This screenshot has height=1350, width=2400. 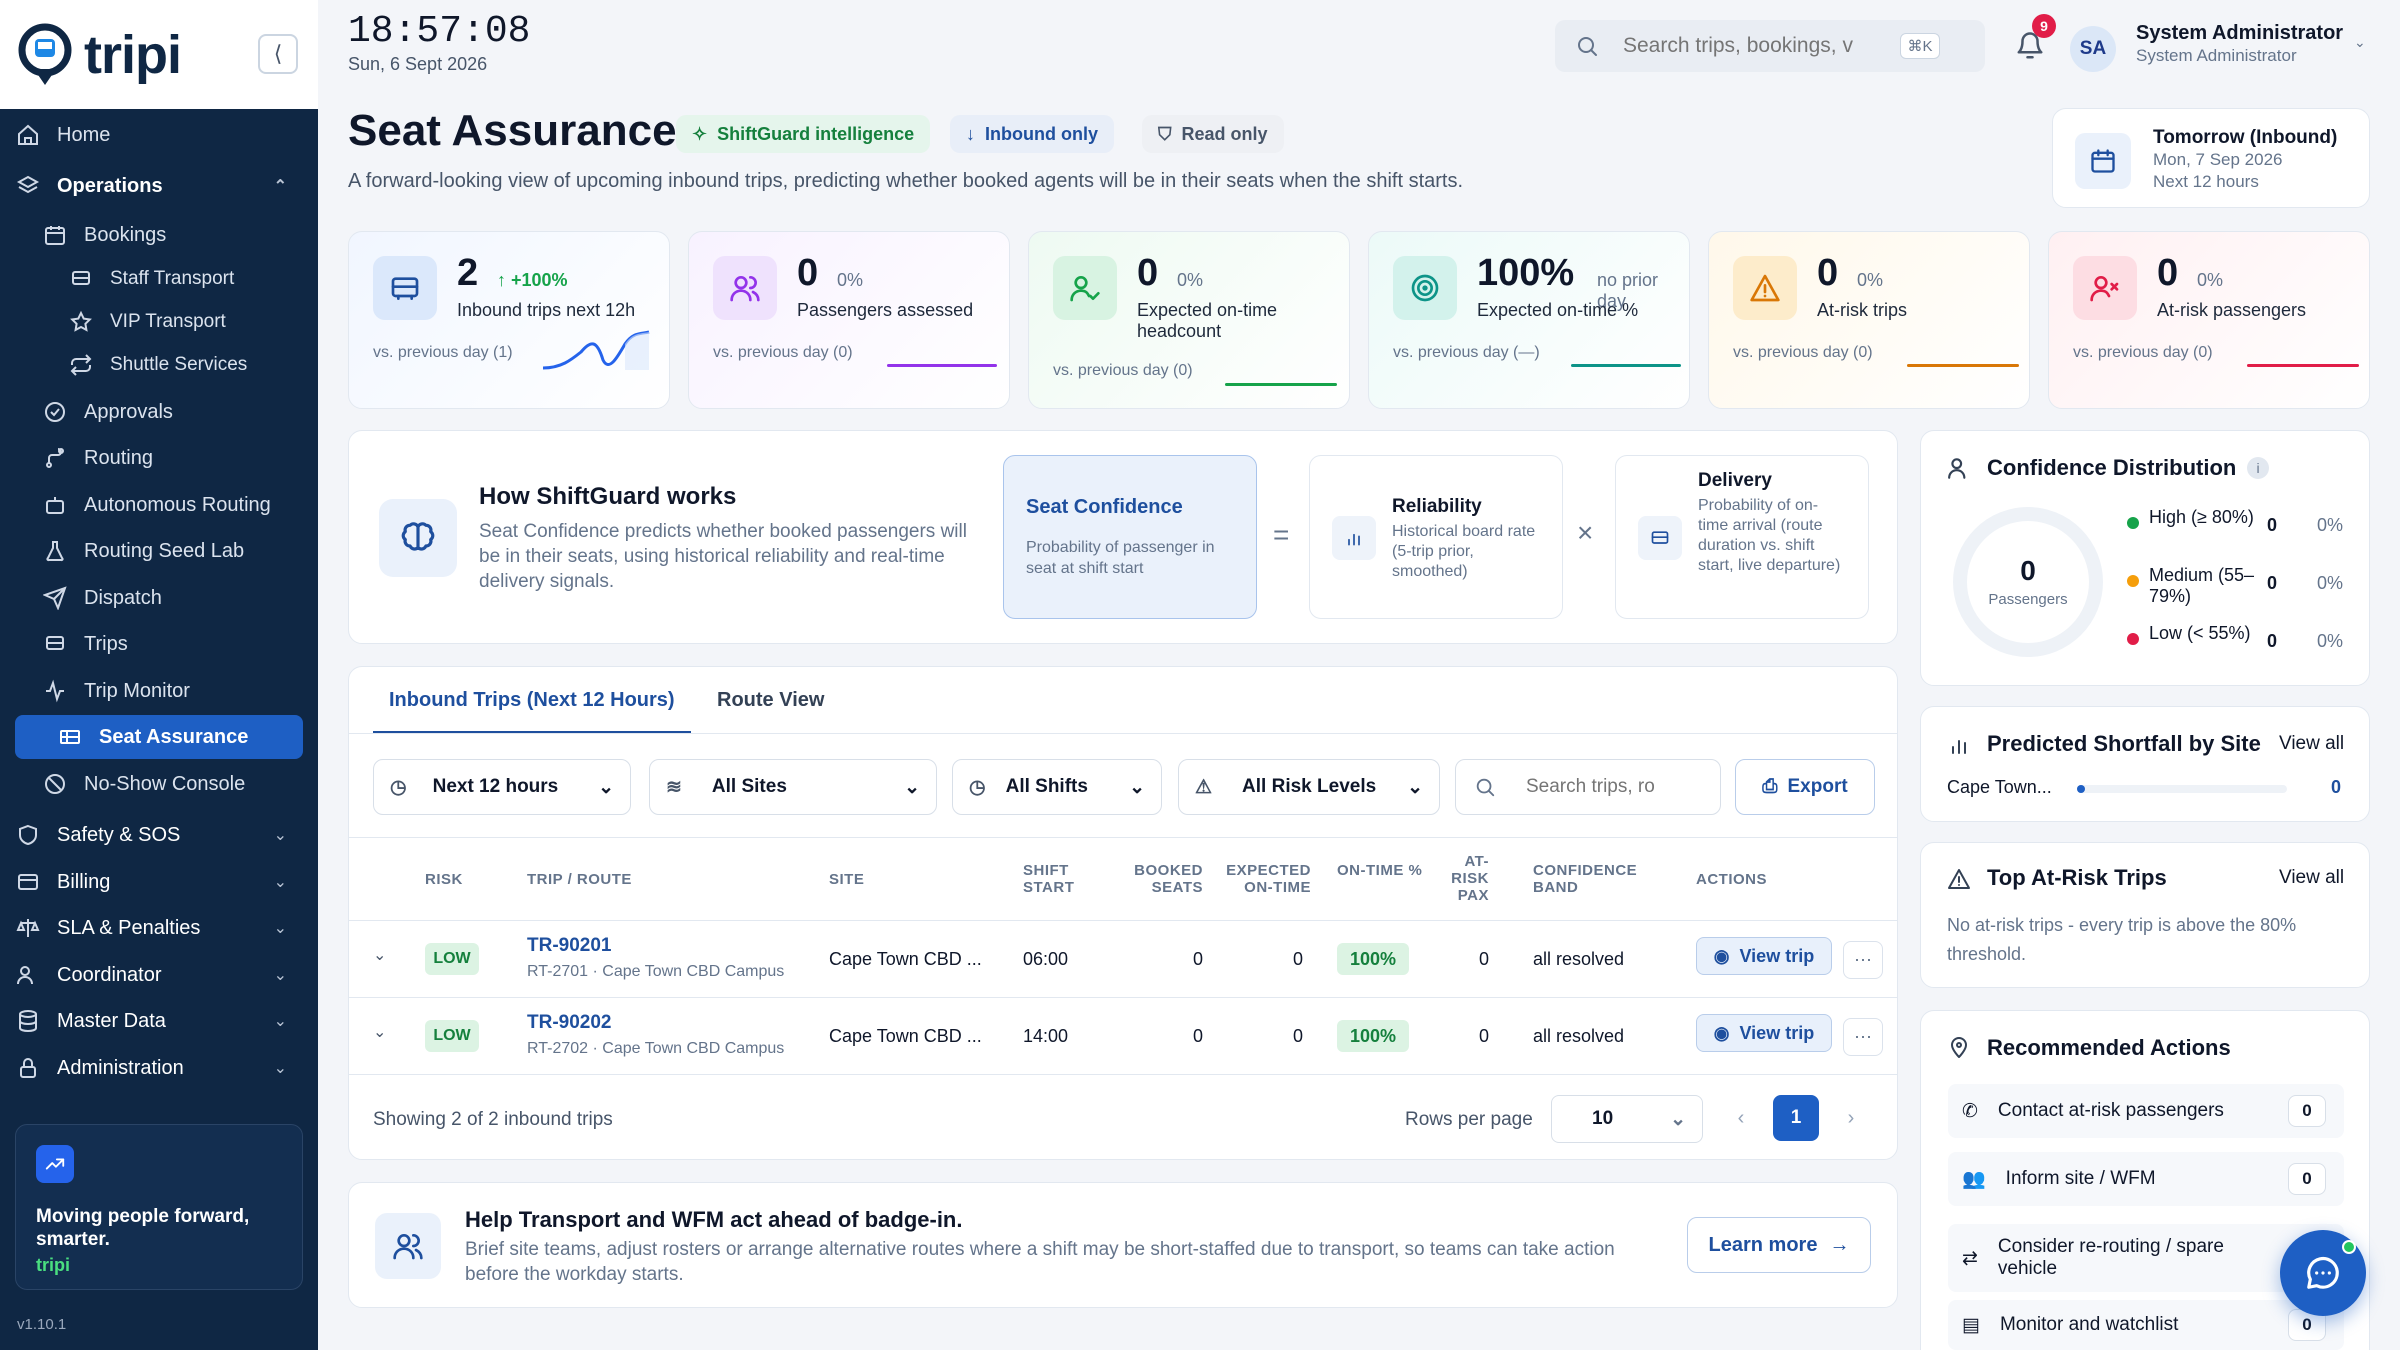 I want to click on sidebar-item-administration: Administration ⌄, so click(x=159, y=1068).